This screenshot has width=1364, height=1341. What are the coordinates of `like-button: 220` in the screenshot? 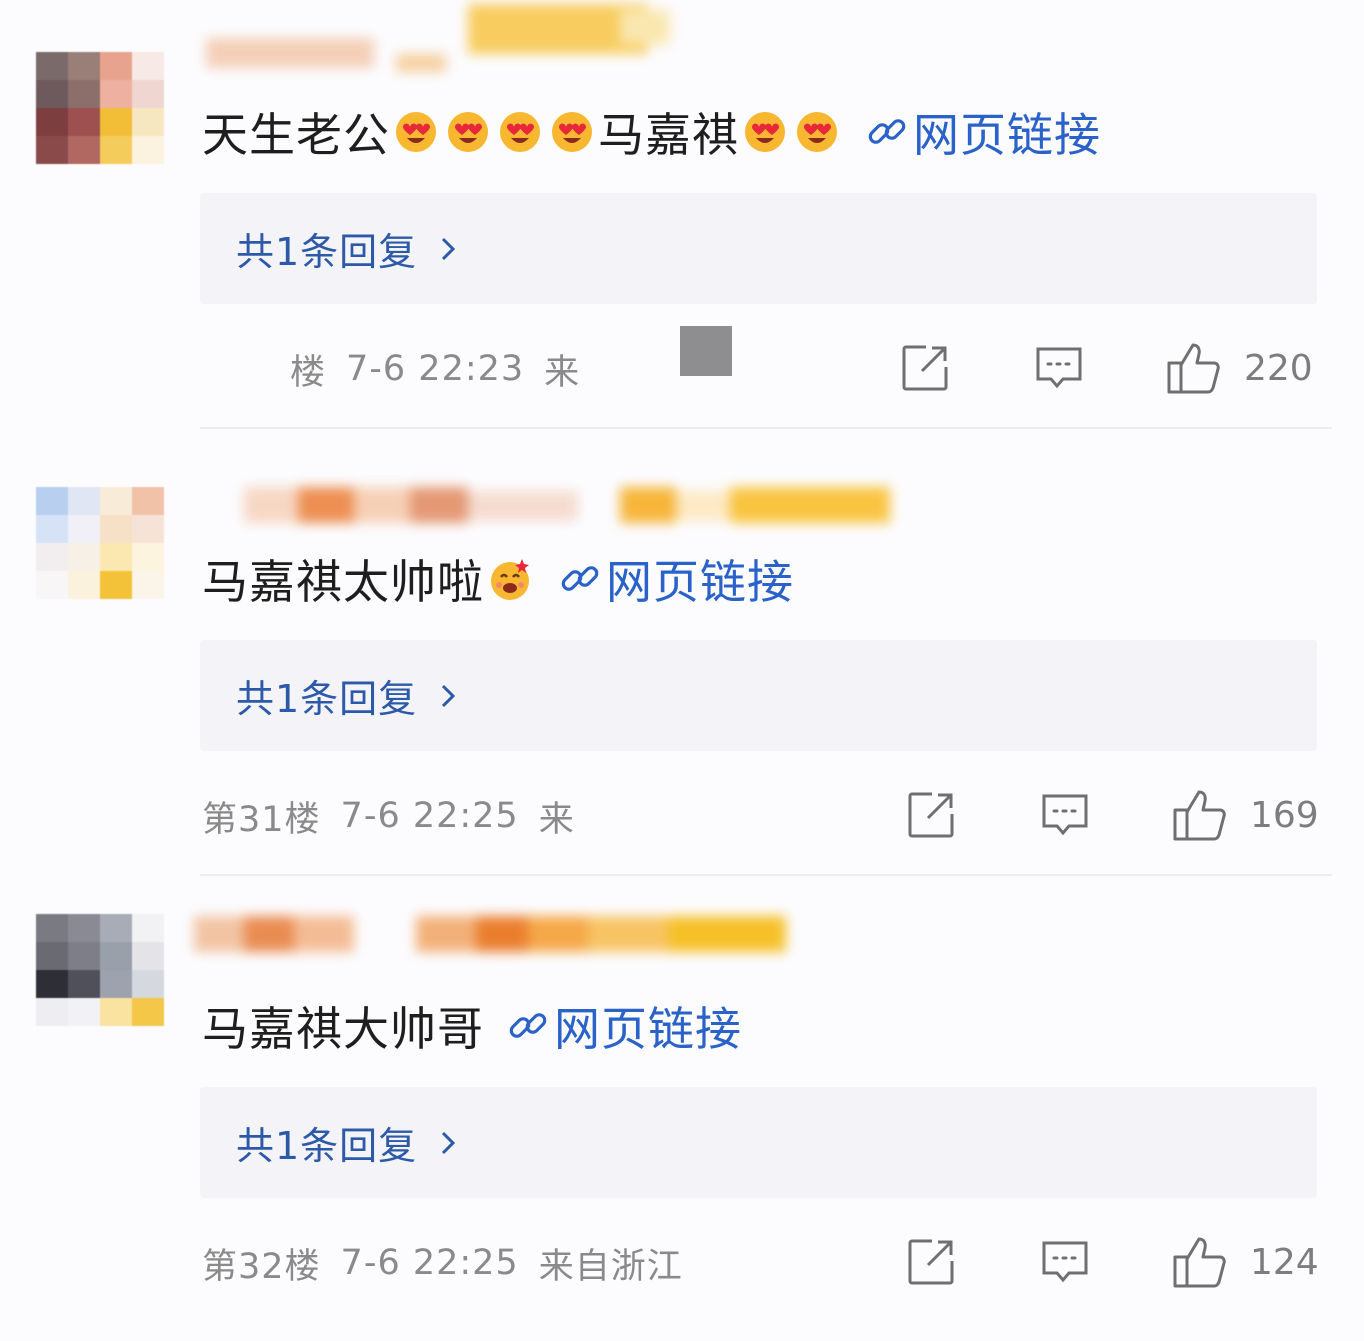 It's located at (1239, 368).